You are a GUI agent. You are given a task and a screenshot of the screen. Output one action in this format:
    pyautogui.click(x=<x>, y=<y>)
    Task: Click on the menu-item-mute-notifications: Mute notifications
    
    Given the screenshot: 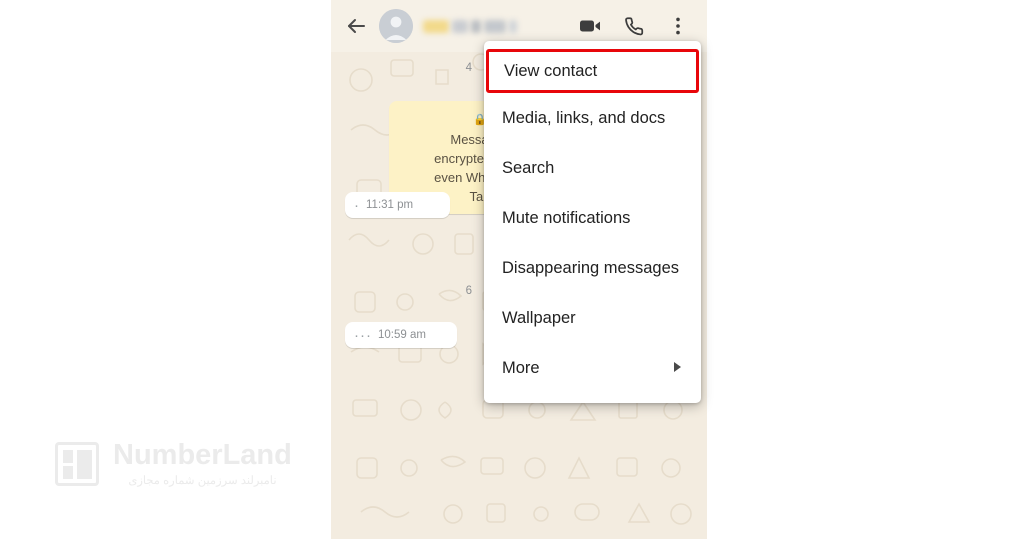 What is the action you would take?
    pyautogui.click(x=592, y=218)
    